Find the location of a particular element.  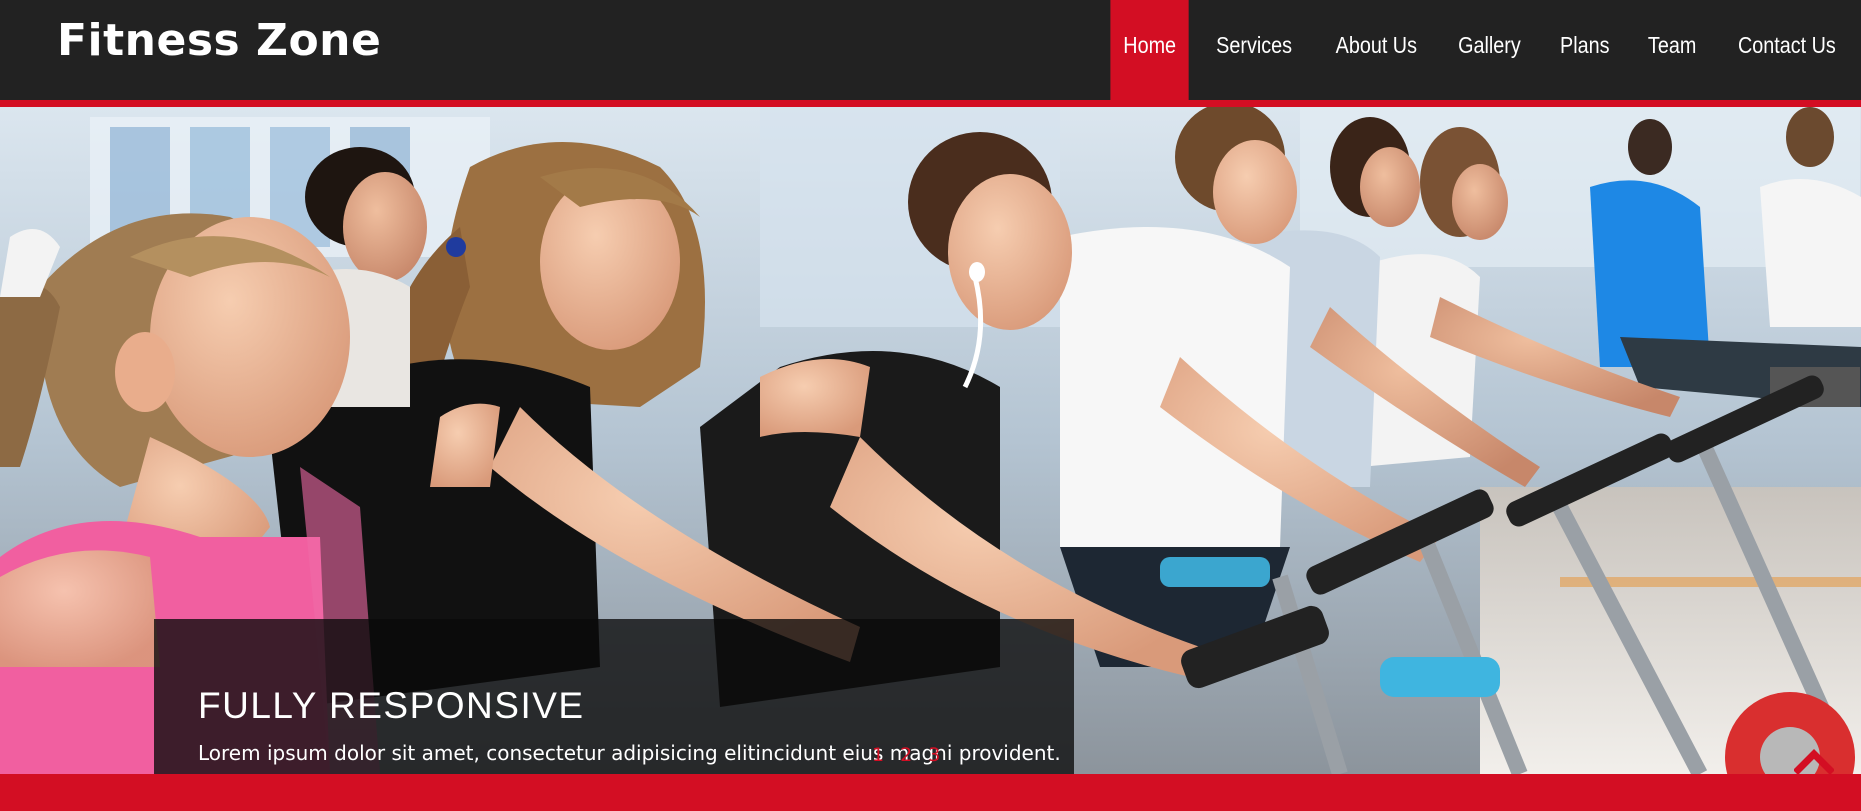

site-logo: Fitness Zone is located at coordinates (219, 41).